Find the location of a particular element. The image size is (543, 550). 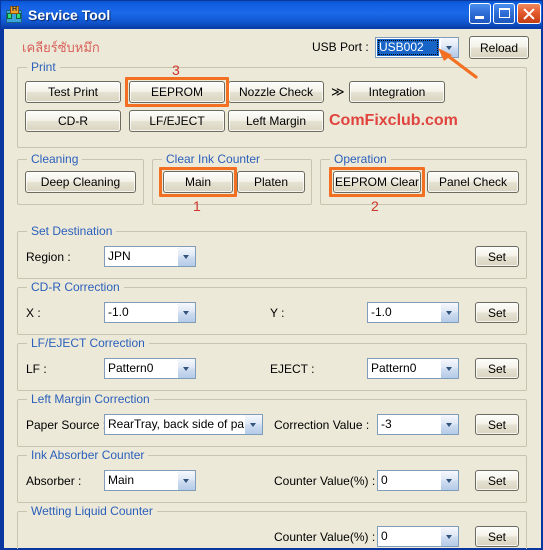

reload-button: Reload is located at coordinates (499, 47).